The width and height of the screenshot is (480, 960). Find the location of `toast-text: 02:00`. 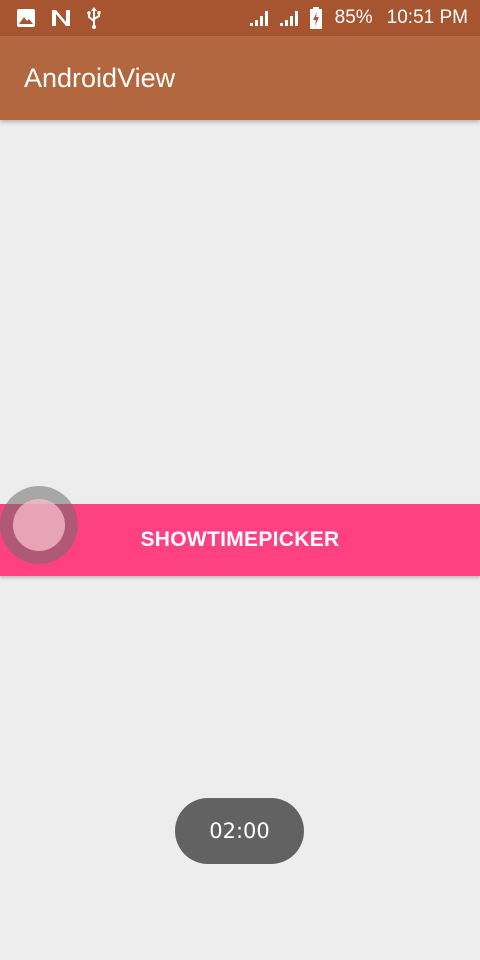

toast-text: 02:00 is located at coordinates (239, 831).